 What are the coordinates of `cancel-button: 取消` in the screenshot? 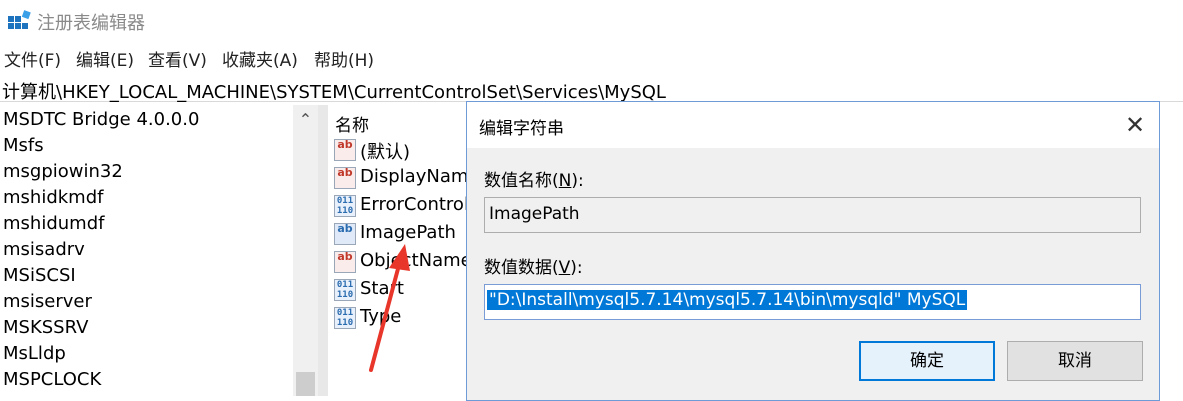 It's located at (1075, 361).